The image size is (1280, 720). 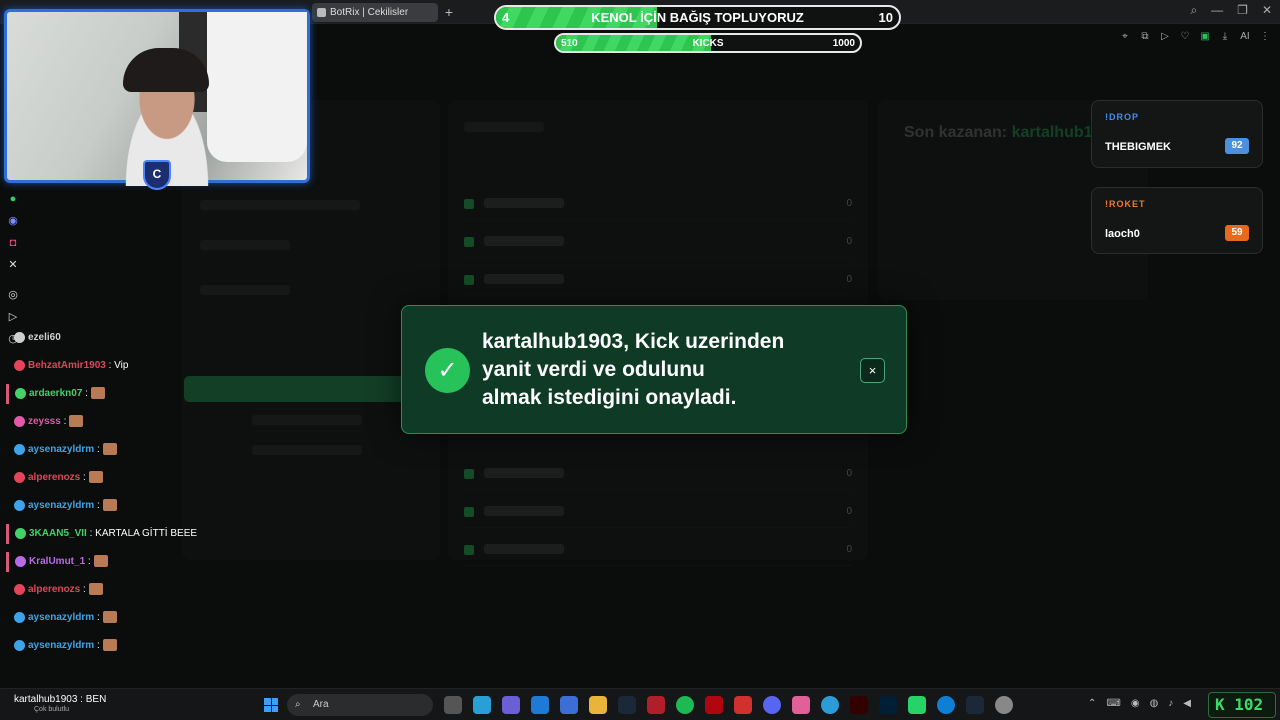 What do you see at coordinates (627, 705) in the screenshot?
I see `steam-icon` at bounding box center [627, 705].